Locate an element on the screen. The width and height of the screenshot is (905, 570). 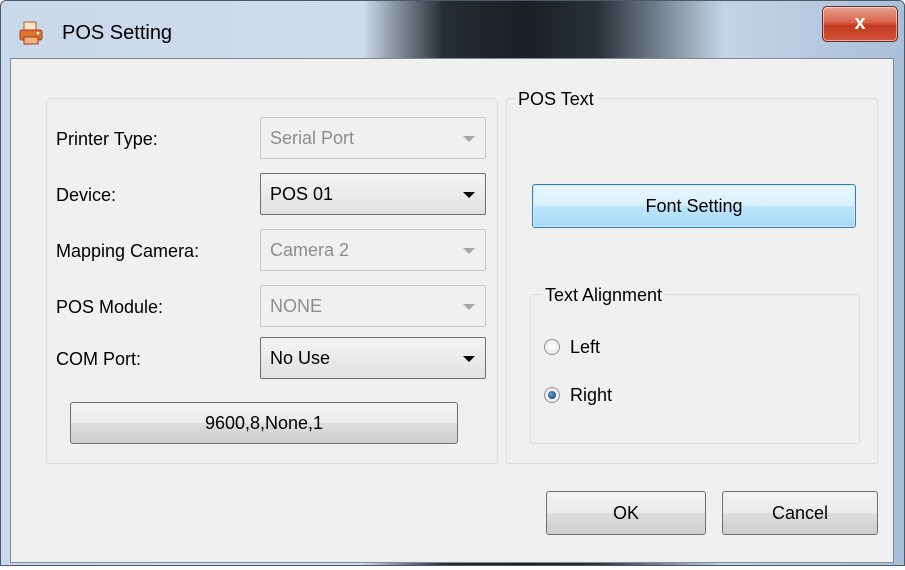
close-button: x is located at coordinates (860, 24).